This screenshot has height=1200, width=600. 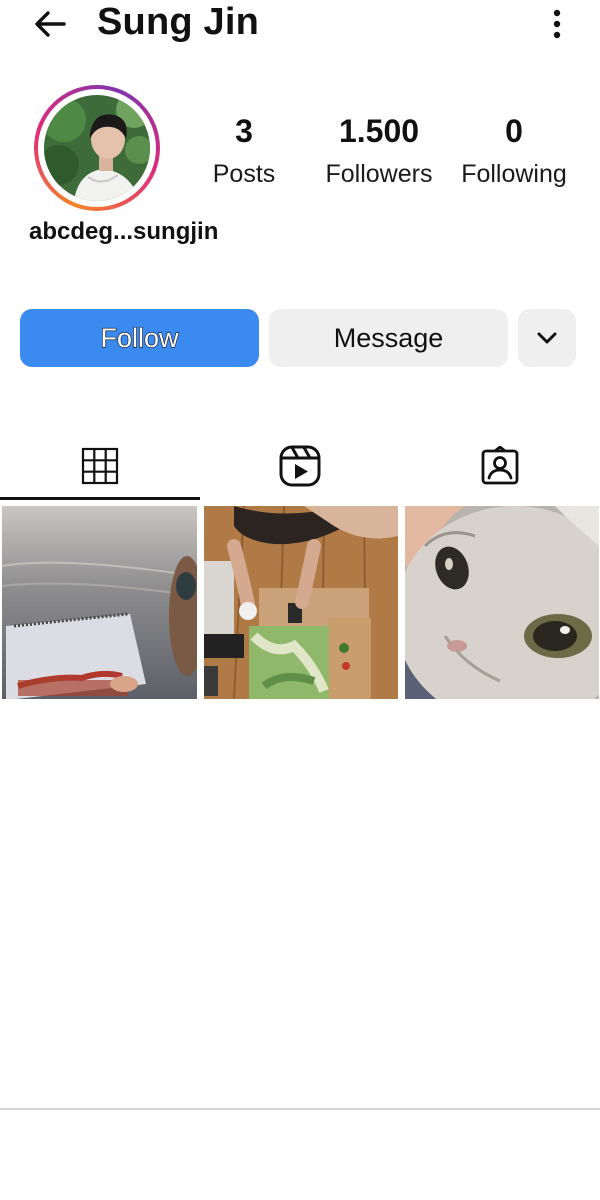 I want to click on following-count: 0, so click(x=514, y=131).